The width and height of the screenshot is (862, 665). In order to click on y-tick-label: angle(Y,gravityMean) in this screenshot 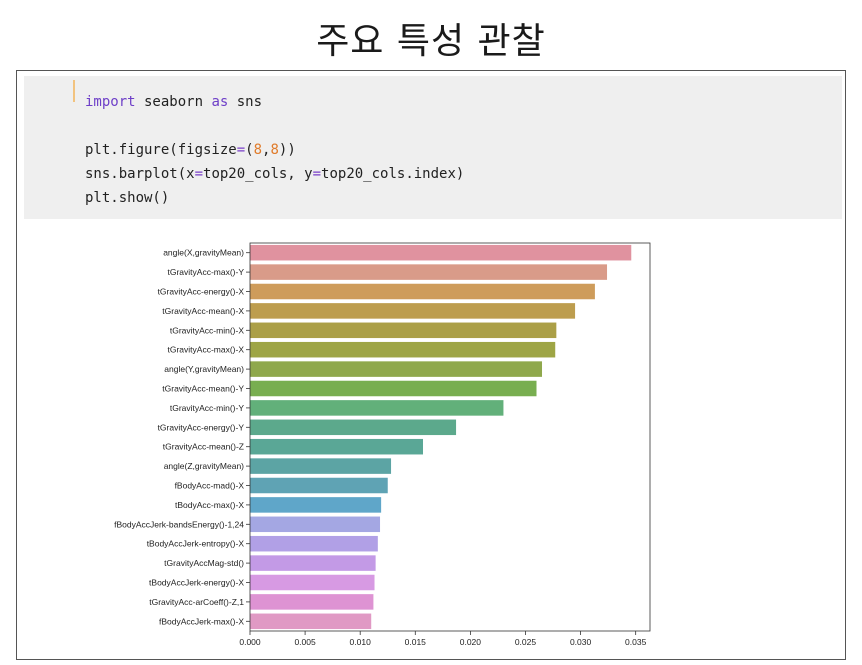, I will do `click(204, 369)`.